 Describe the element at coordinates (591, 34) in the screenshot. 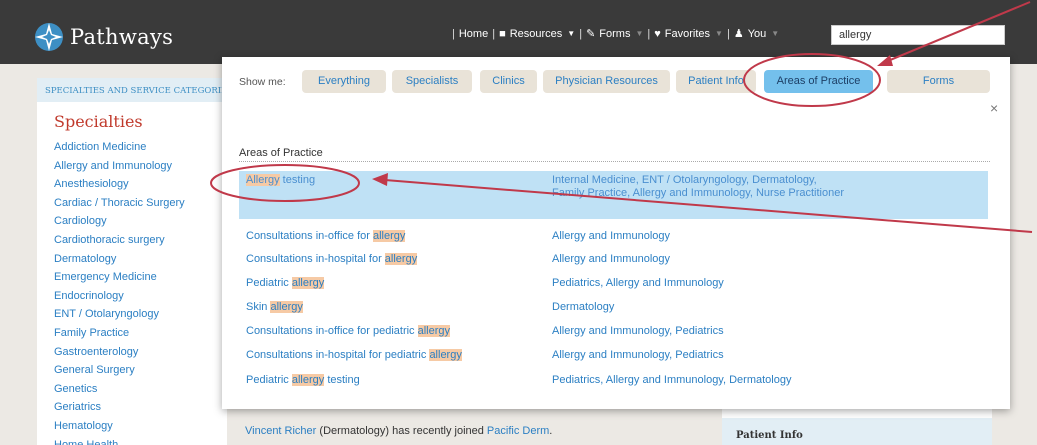

I see `edit-icon: ✎` at that location.